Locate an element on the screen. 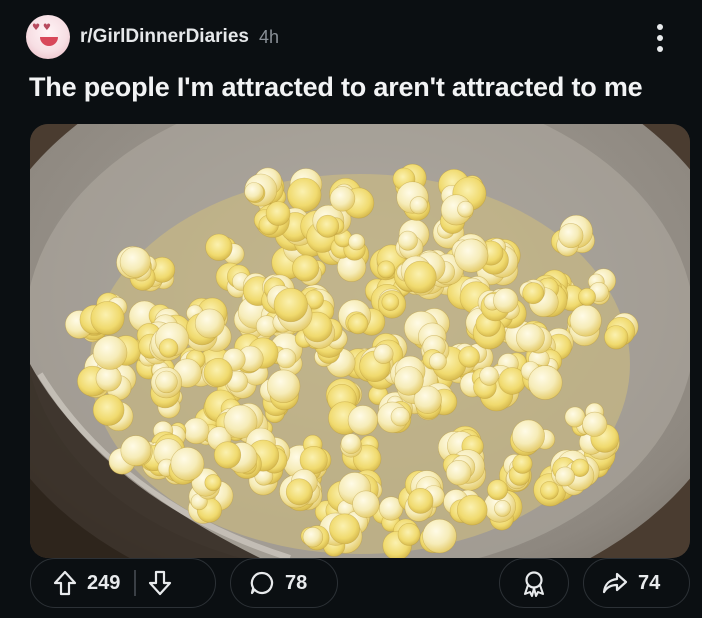  arrow-up-icon is located at coordinates (65, 583).